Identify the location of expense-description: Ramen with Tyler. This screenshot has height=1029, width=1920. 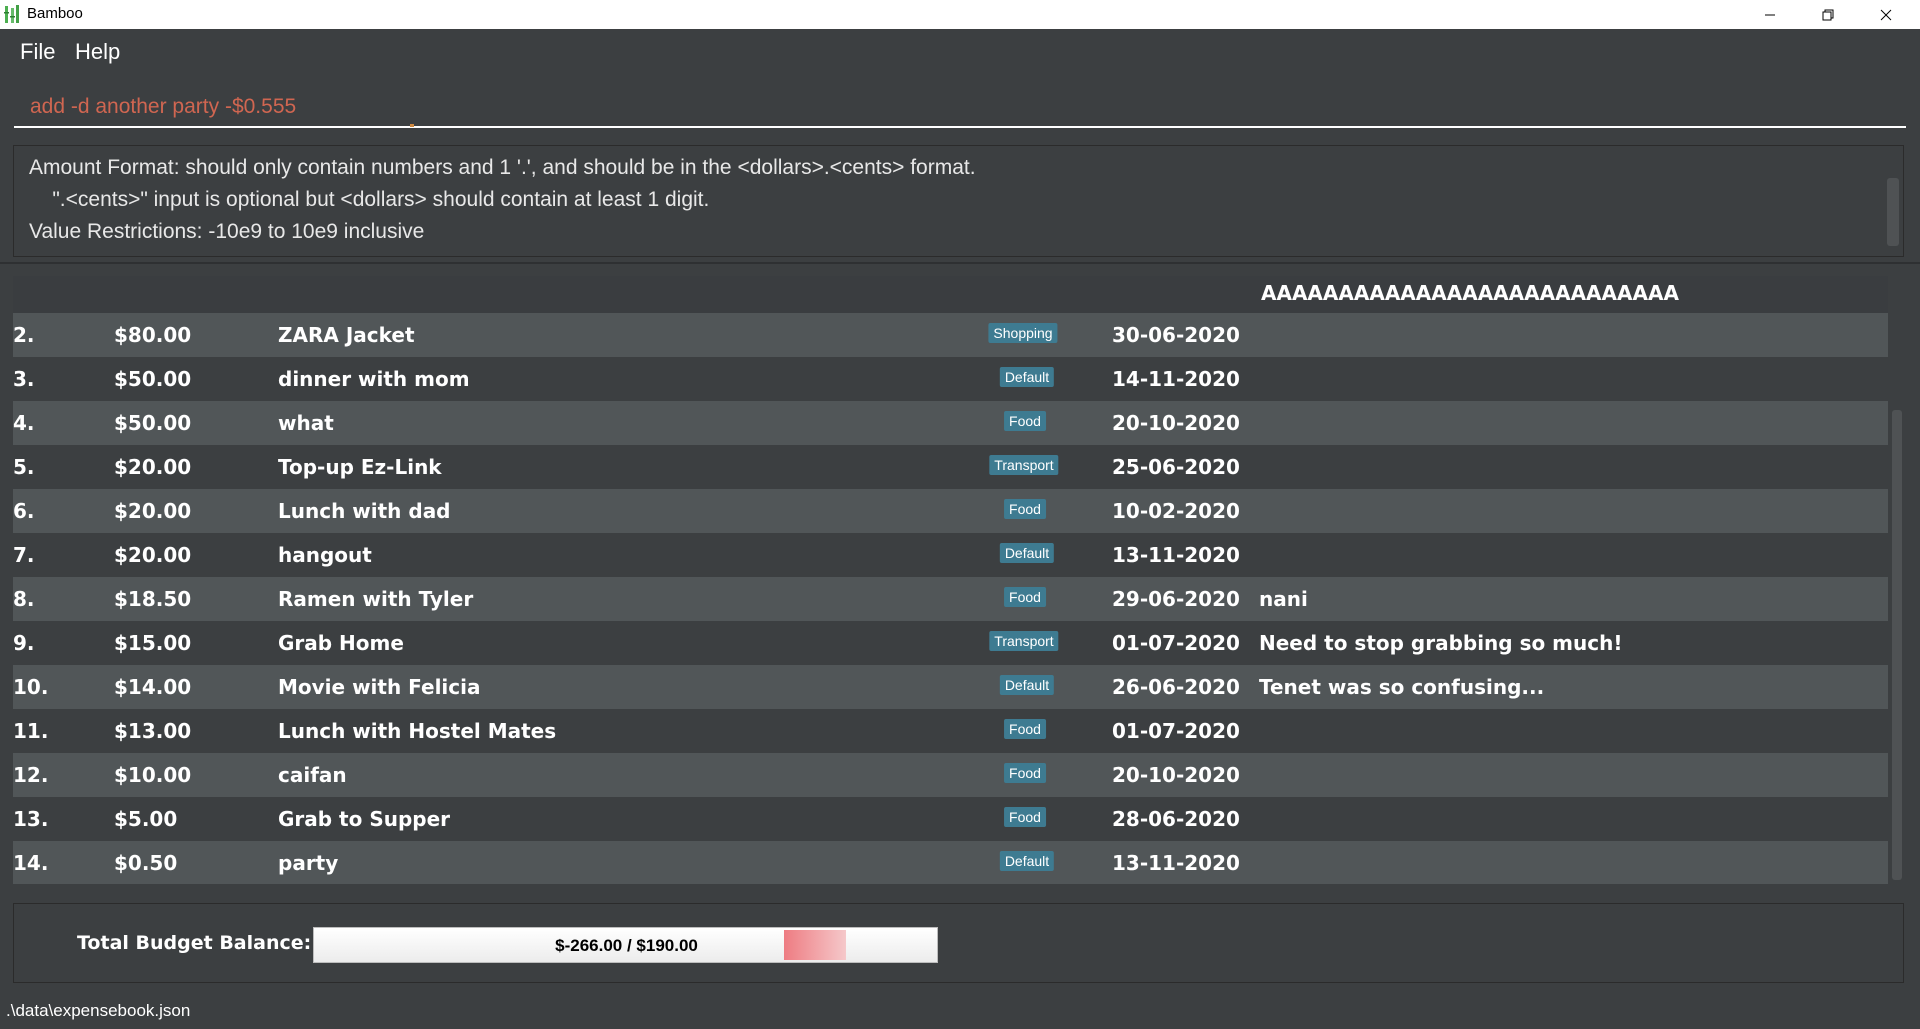
(376, 599).